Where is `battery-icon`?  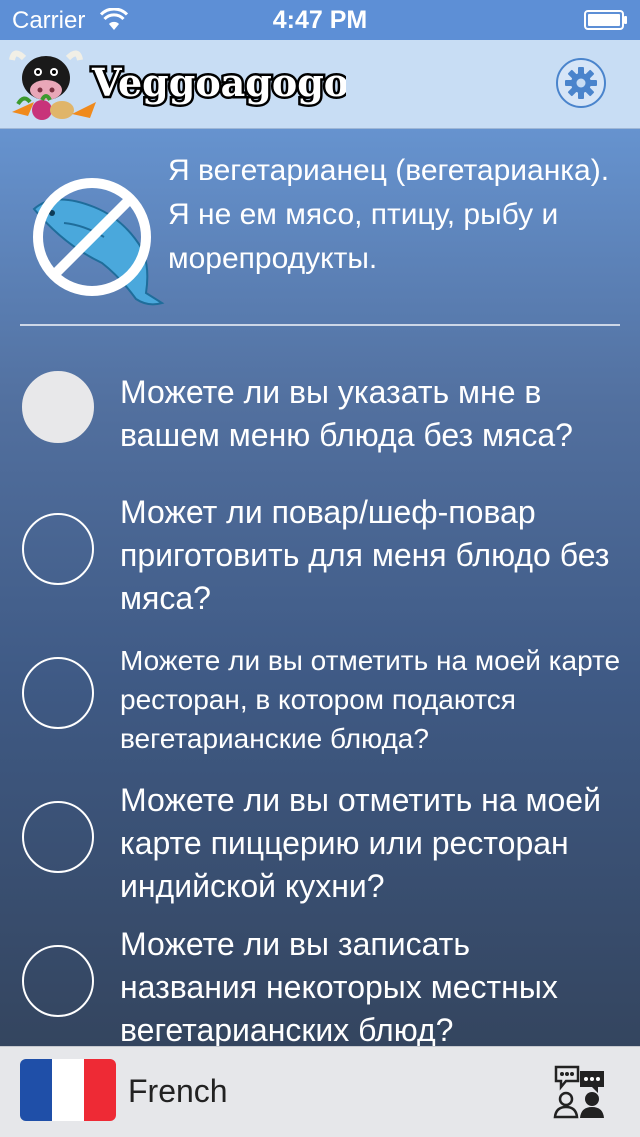
battery-icon is located at coordinates (605, 20).